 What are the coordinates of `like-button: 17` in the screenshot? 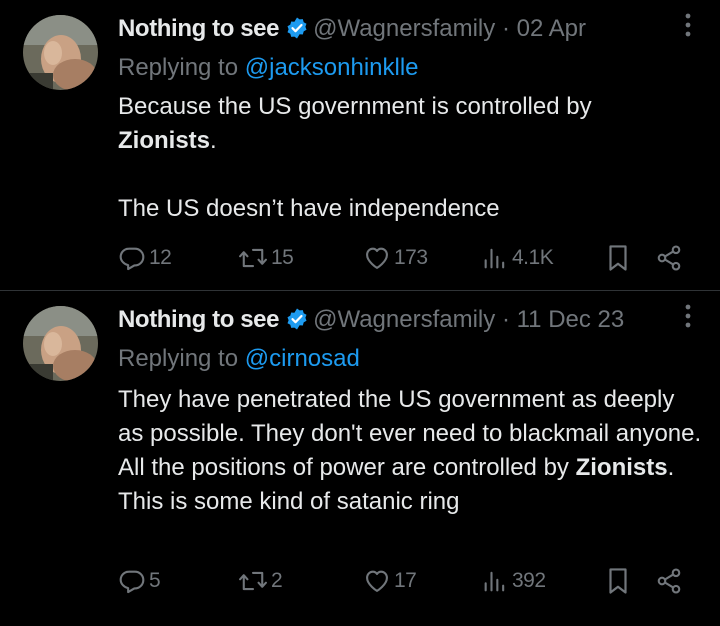 It's located at (390, 581).